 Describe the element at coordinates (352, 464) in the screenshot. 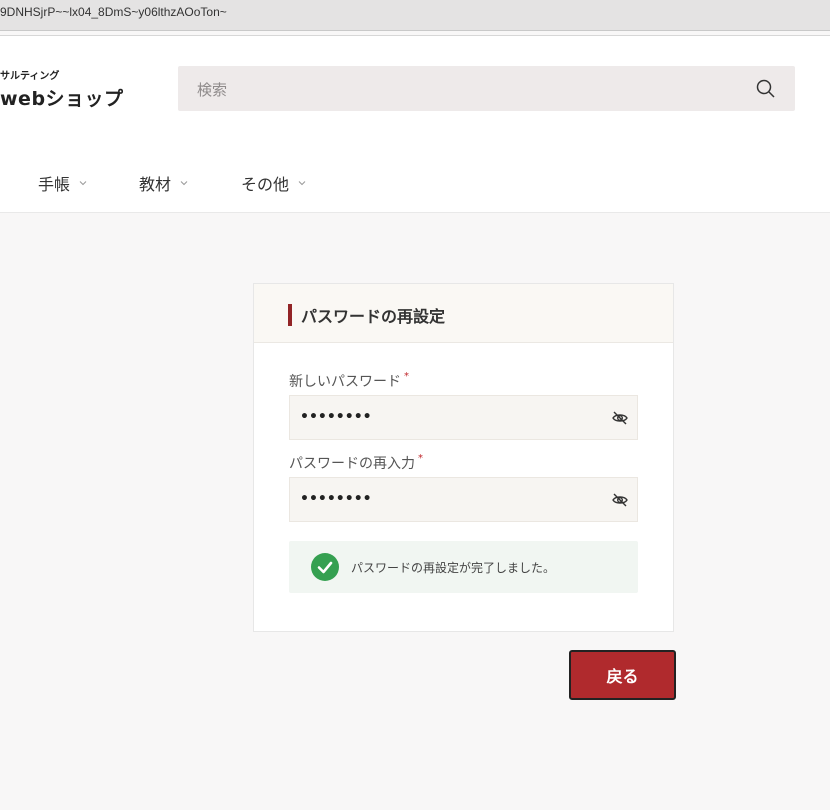

I see `field-label-text: パスワードの再入力` at that location.